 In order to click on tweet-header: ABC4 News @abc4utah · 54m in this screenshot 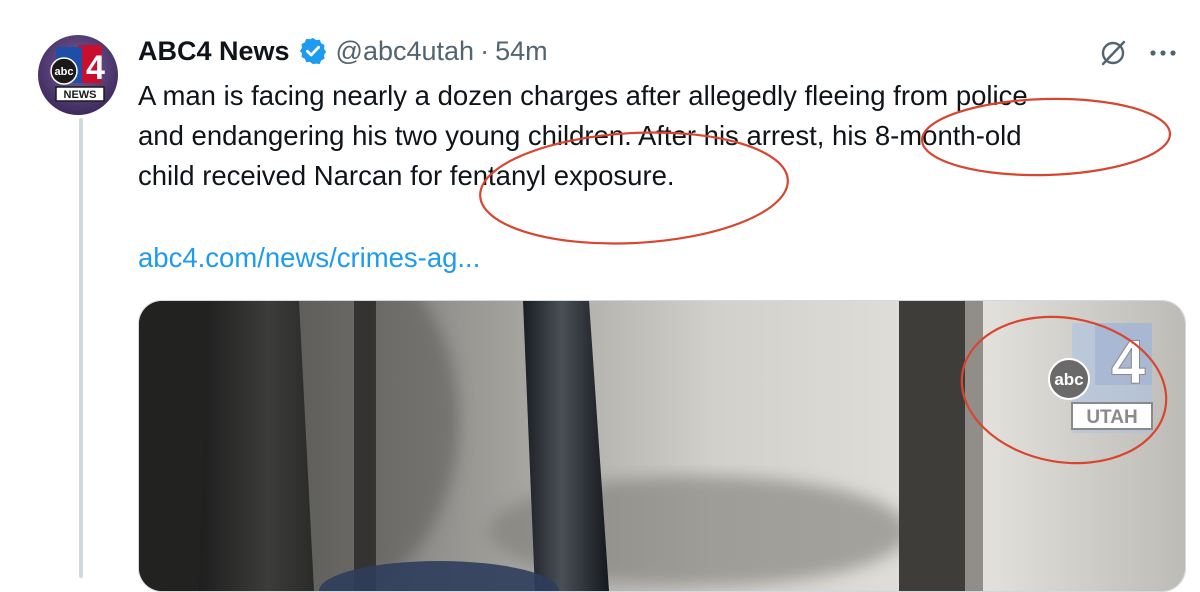, I will do `click(343, 51)`.